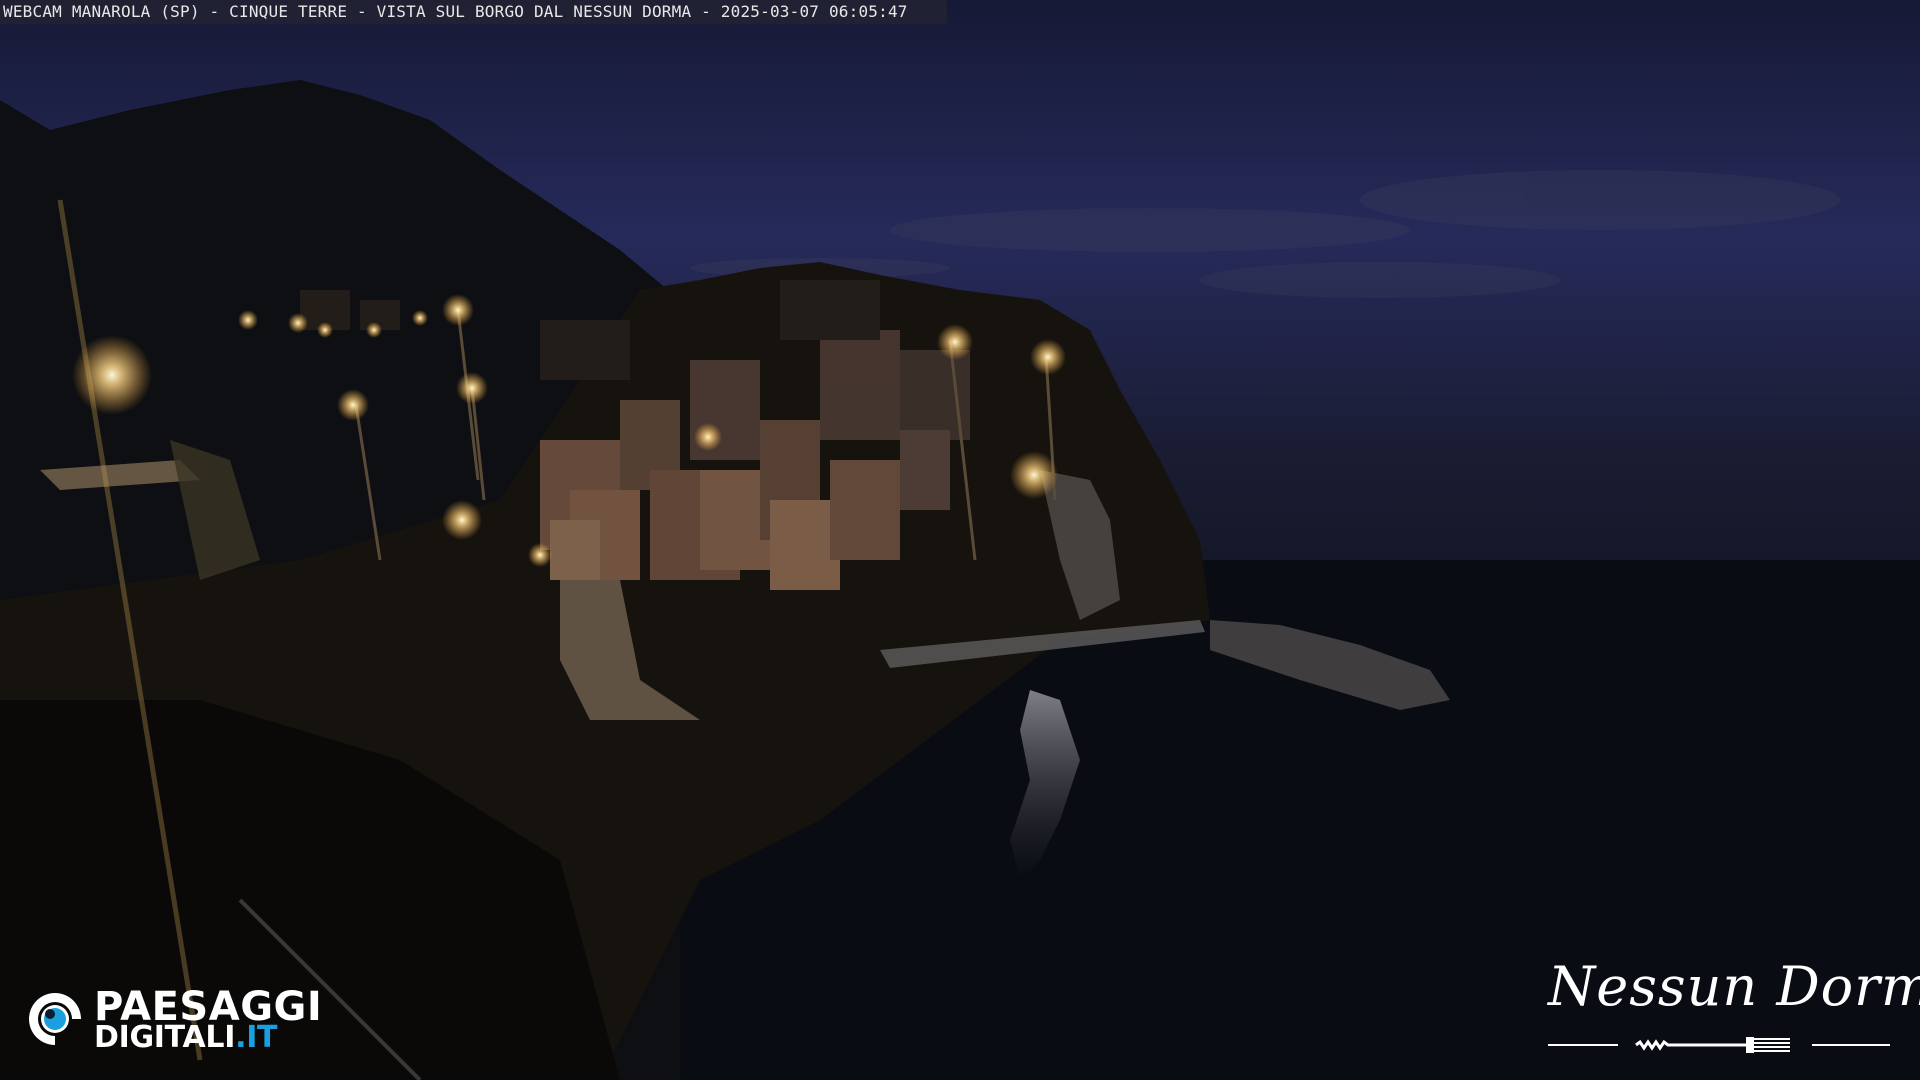 The height and width of the screenshot is (1080, 1920). What do you see at coordinates (165, 1037) in the screenshot?
I see `logo-text-digitali-main: DIGITALI` at bounding box center [165, 1037].